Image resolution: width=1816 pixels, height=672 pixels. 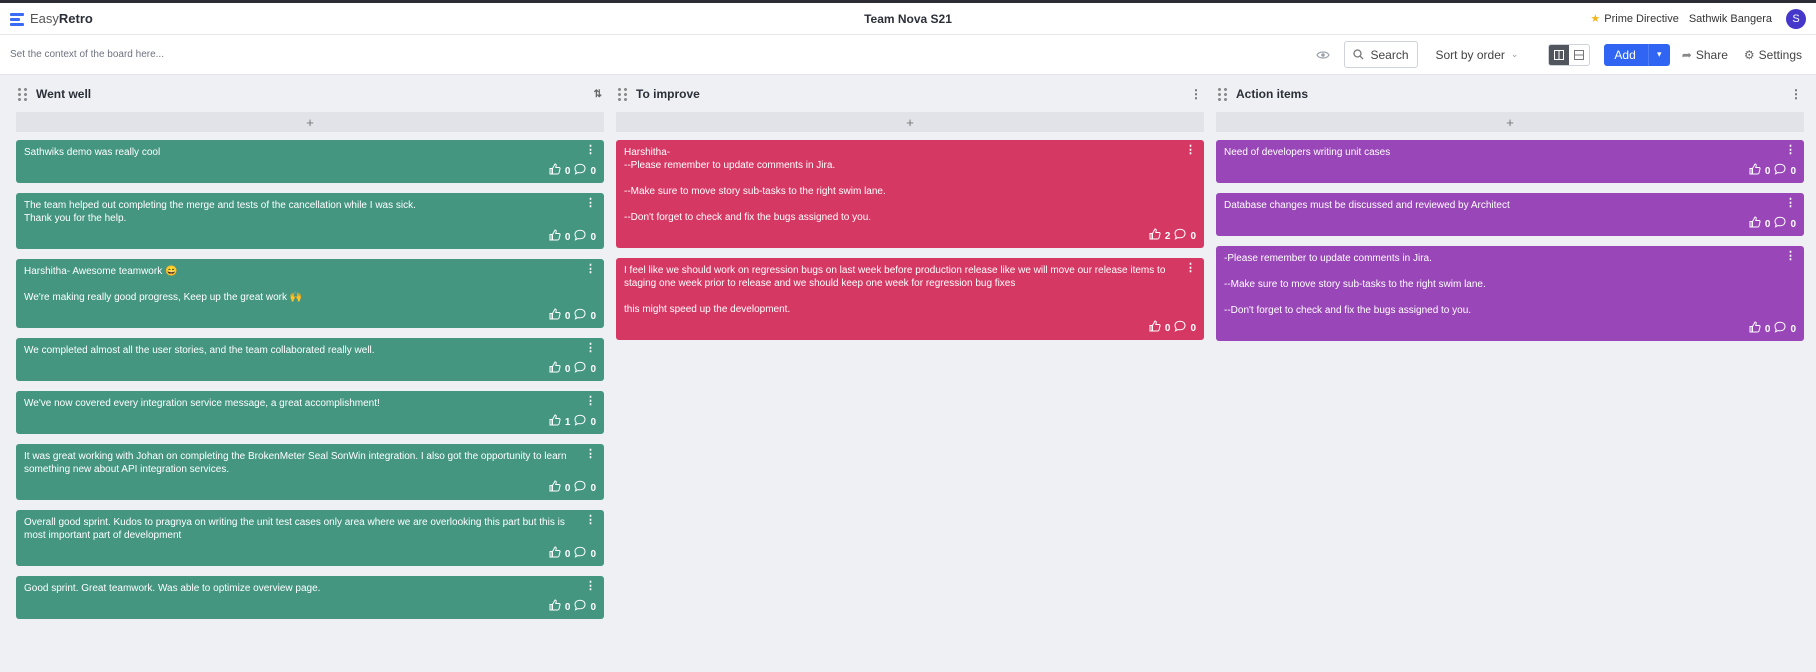 I want to click on retro-card: ⋮ Need of developers writing unit cases 0 0, so click(x=1510, y=161).